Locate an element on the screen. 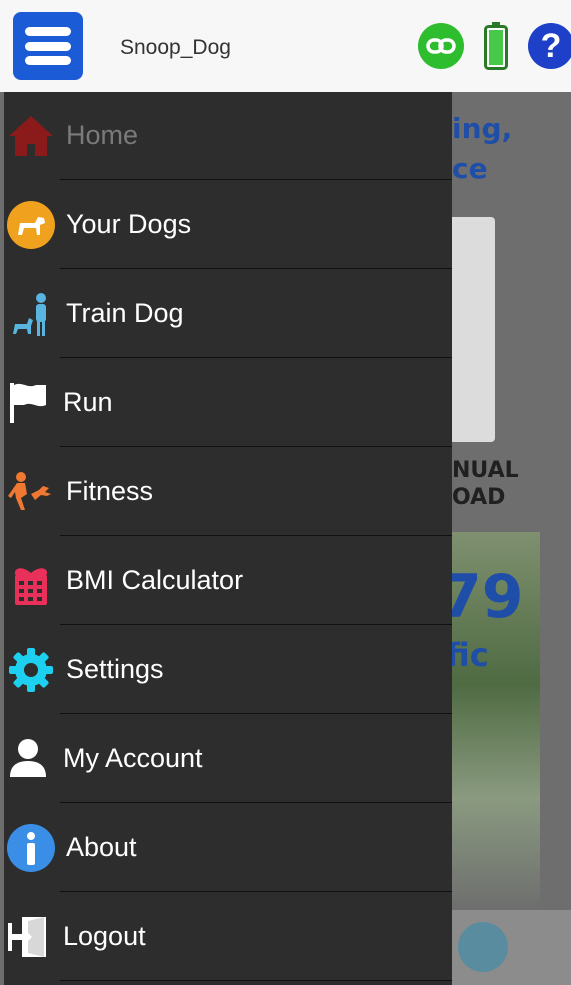 The height and width of the screenshot is (985, 571). link-icon is located at coordinates (441, 46).